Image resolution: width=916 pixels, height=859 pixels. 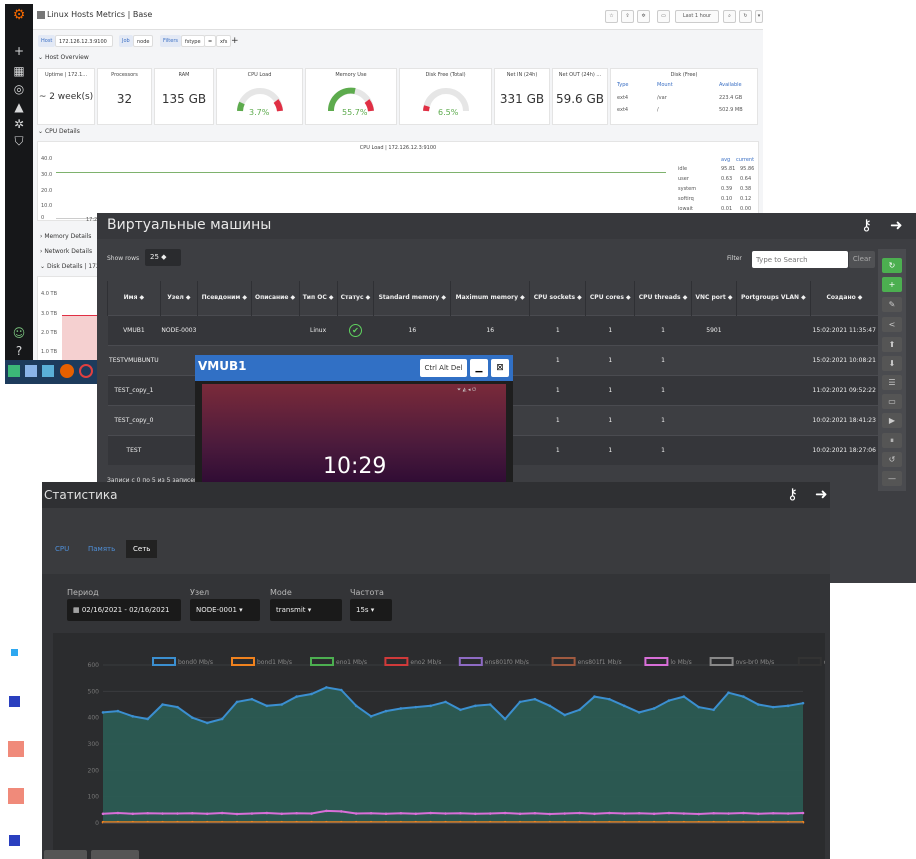 What do you see at coordinates (371, 610) in the screenshot?
I see `frequency-select: 15s ▾` at bounding box center [371, 610].